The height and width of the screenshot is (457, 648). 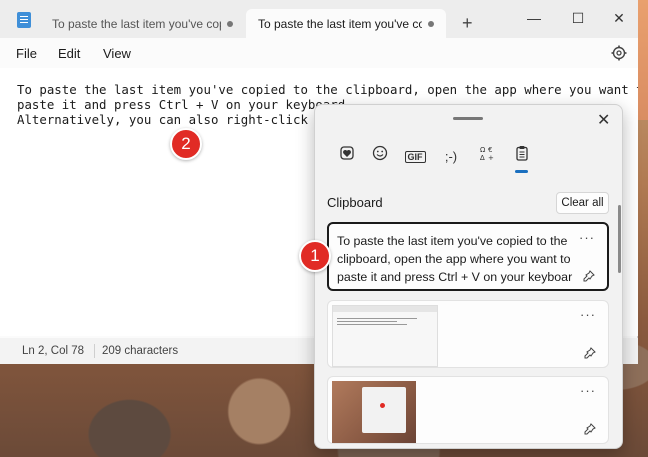 I want to click on tab-symbols: Ω € ∆ +, so click(x=487, y=157).